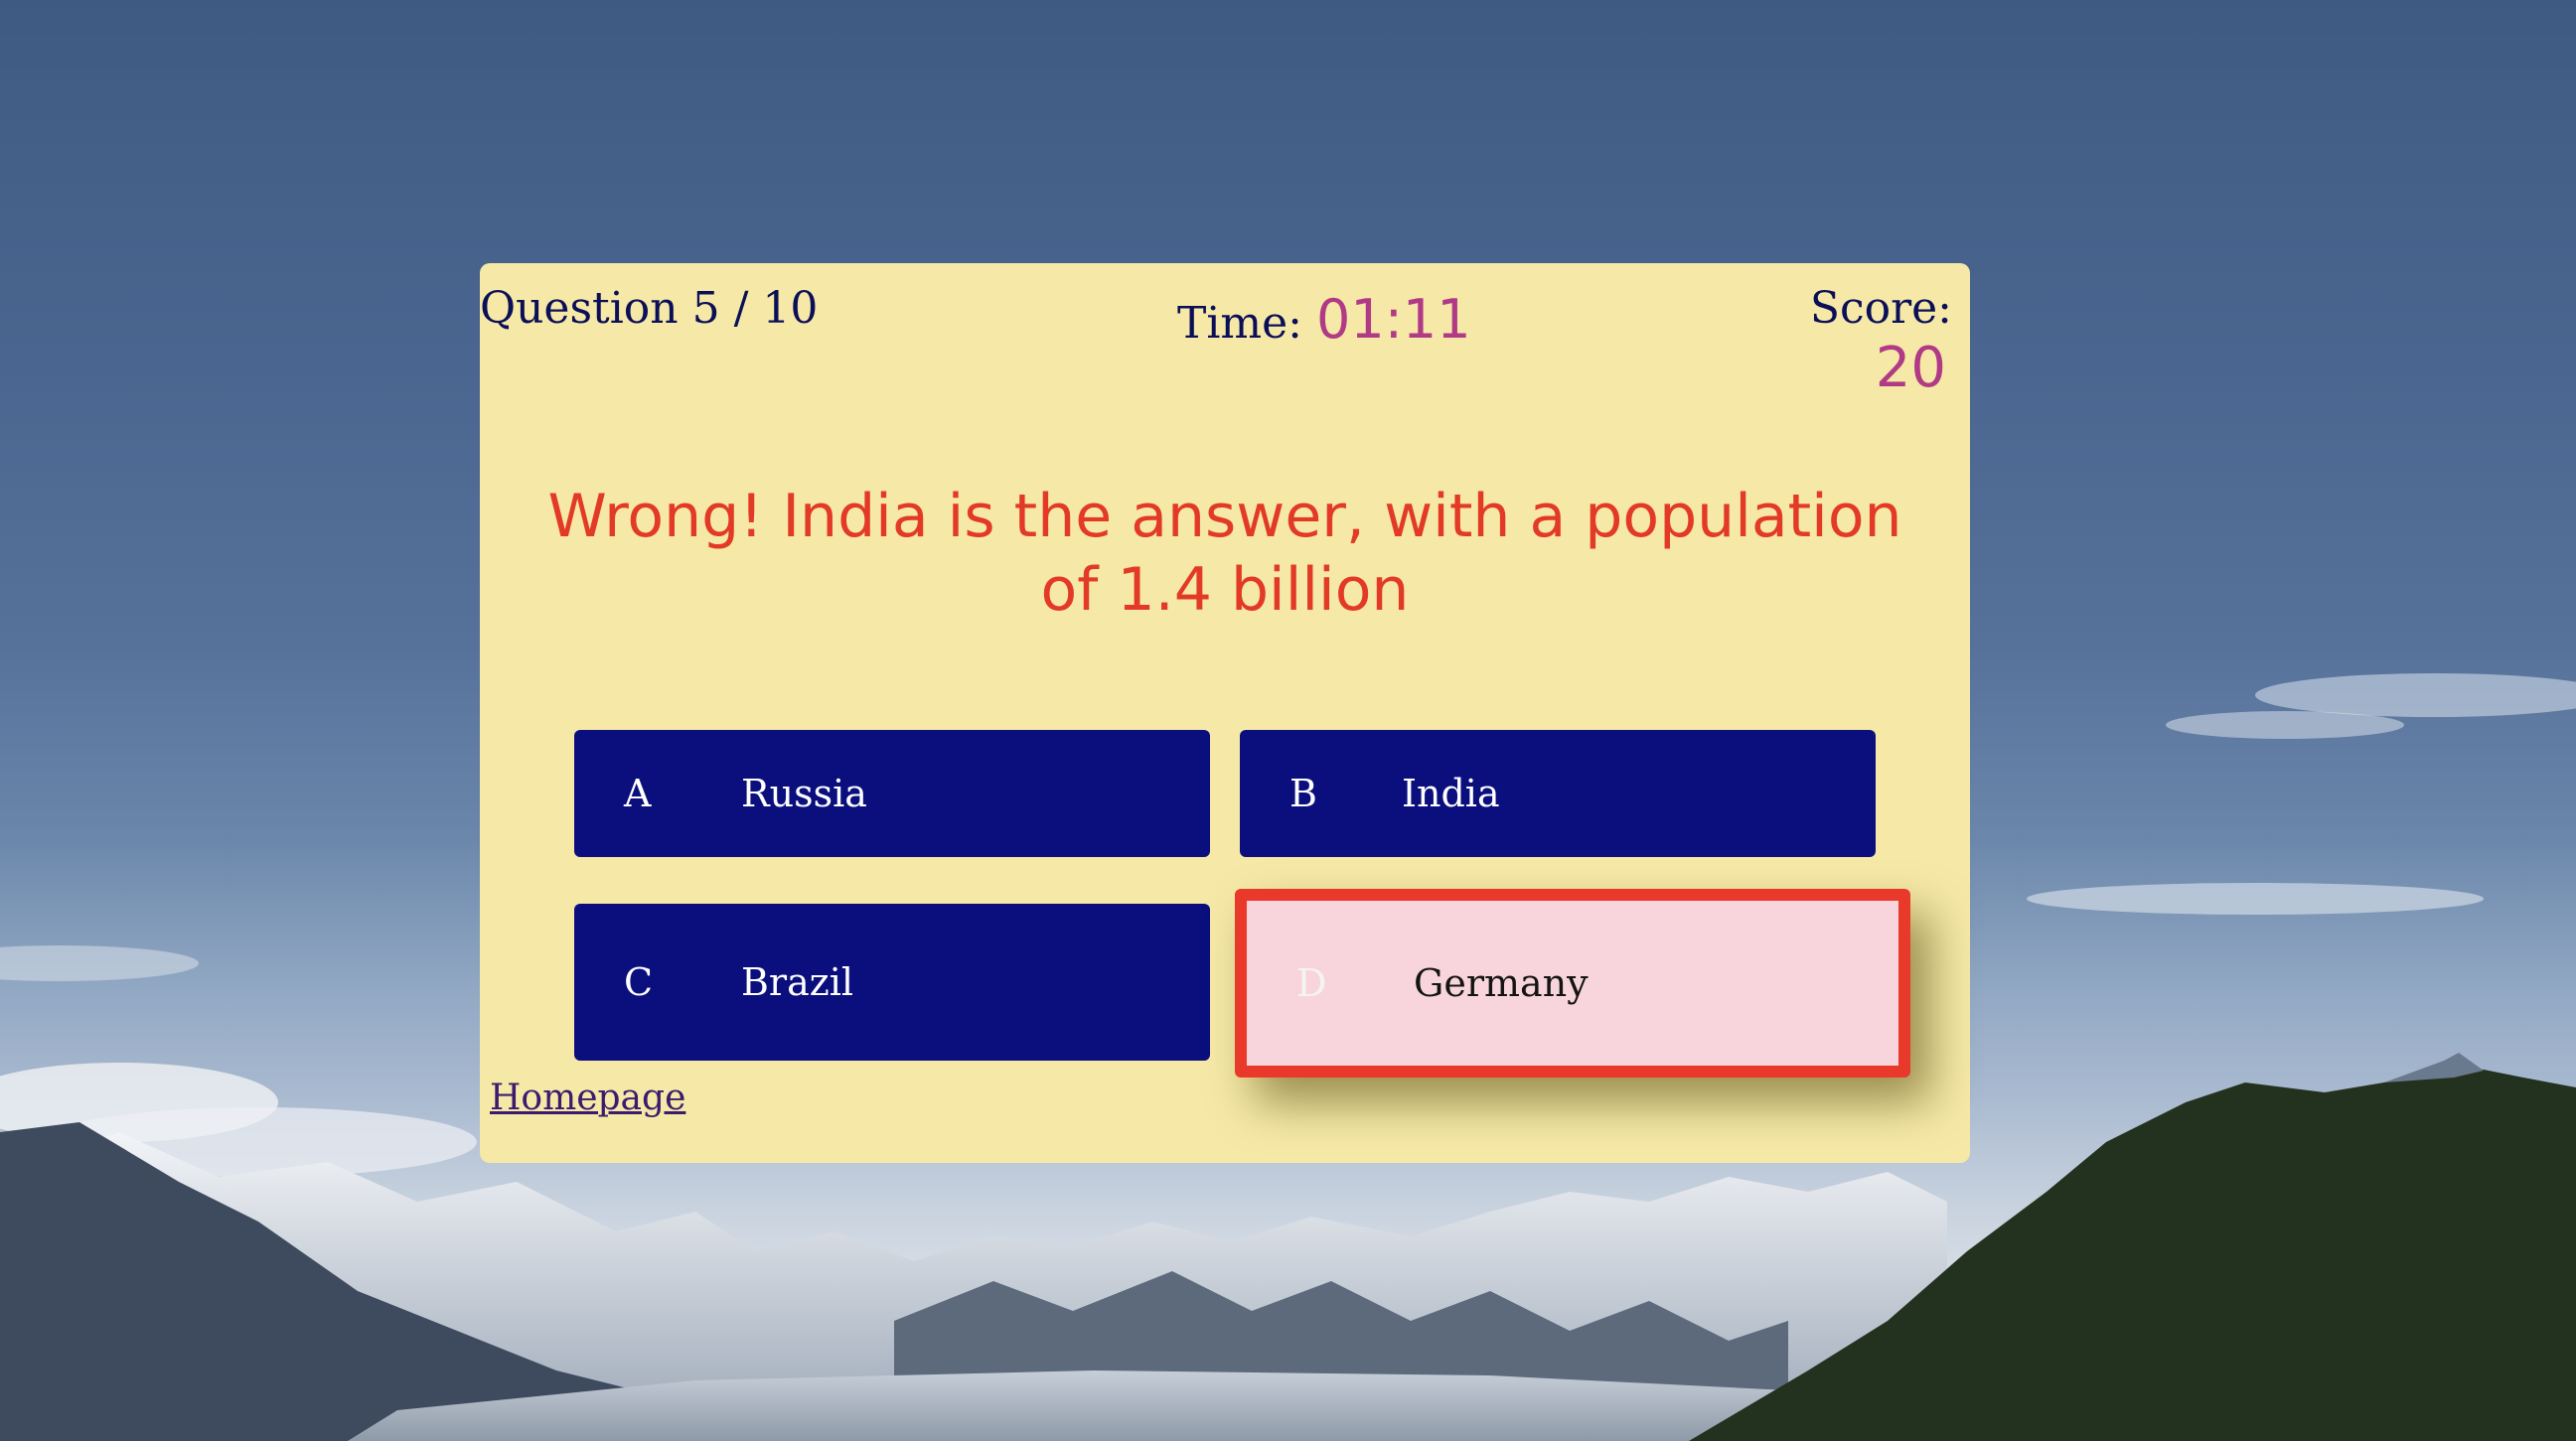 This screenshot has height=1441, width=2576. What do you see at coordinates (1910, 368) in the screenshot?
I see `score-value: 20` at bounding box center [1910, 368].